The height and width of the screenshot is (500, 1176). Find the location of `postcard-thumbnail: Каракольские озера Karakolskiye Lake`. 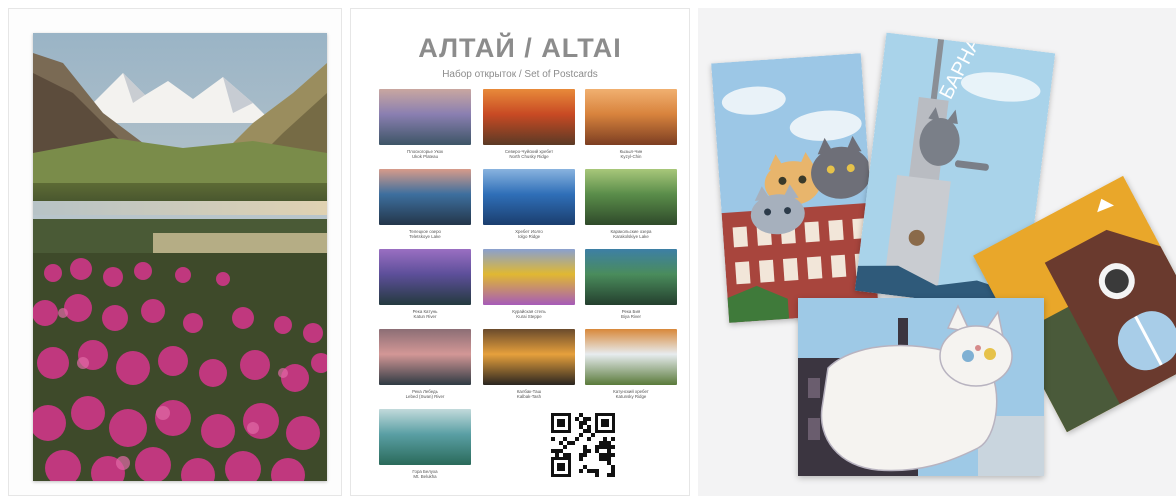

postcard-thumbnail: Каракольские озера Karakolskiye Lake is located at coordinates (631, 204).